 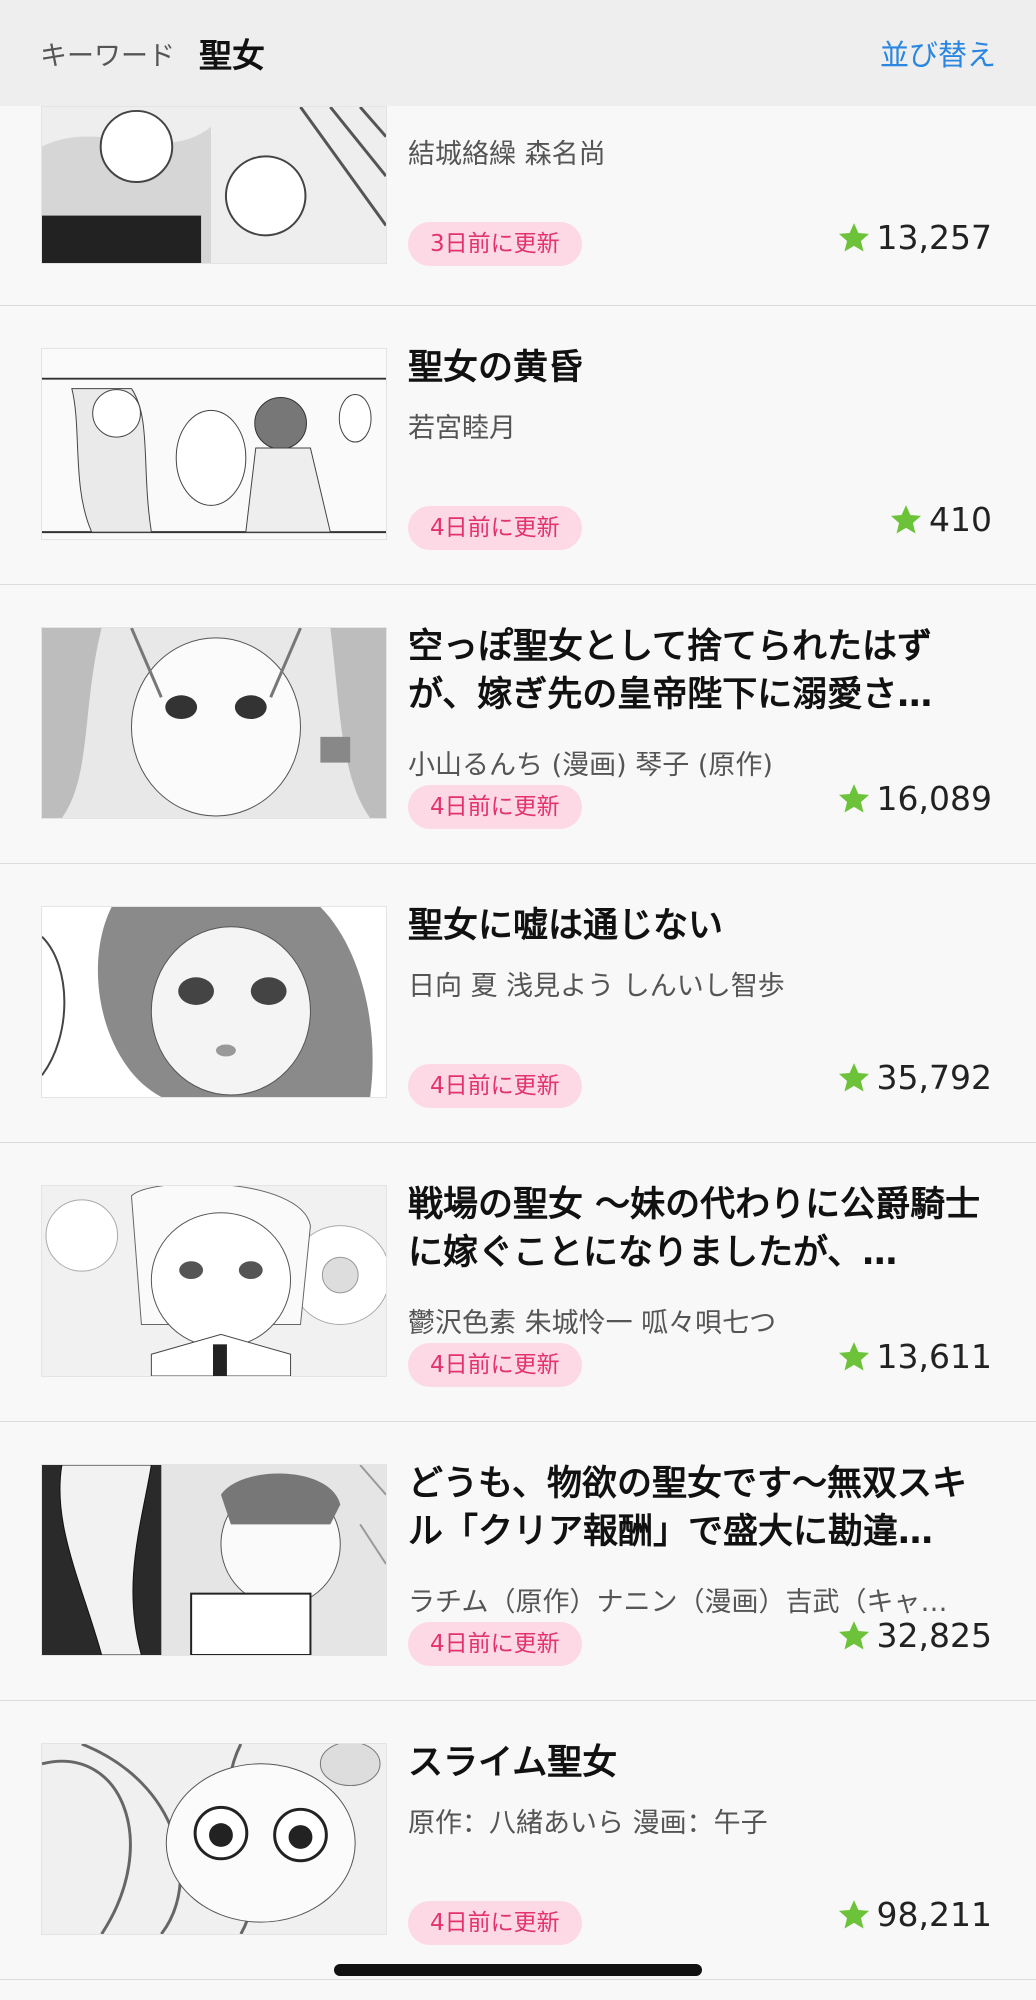 I want to click on rating: 410, so click(x=940, y=519).